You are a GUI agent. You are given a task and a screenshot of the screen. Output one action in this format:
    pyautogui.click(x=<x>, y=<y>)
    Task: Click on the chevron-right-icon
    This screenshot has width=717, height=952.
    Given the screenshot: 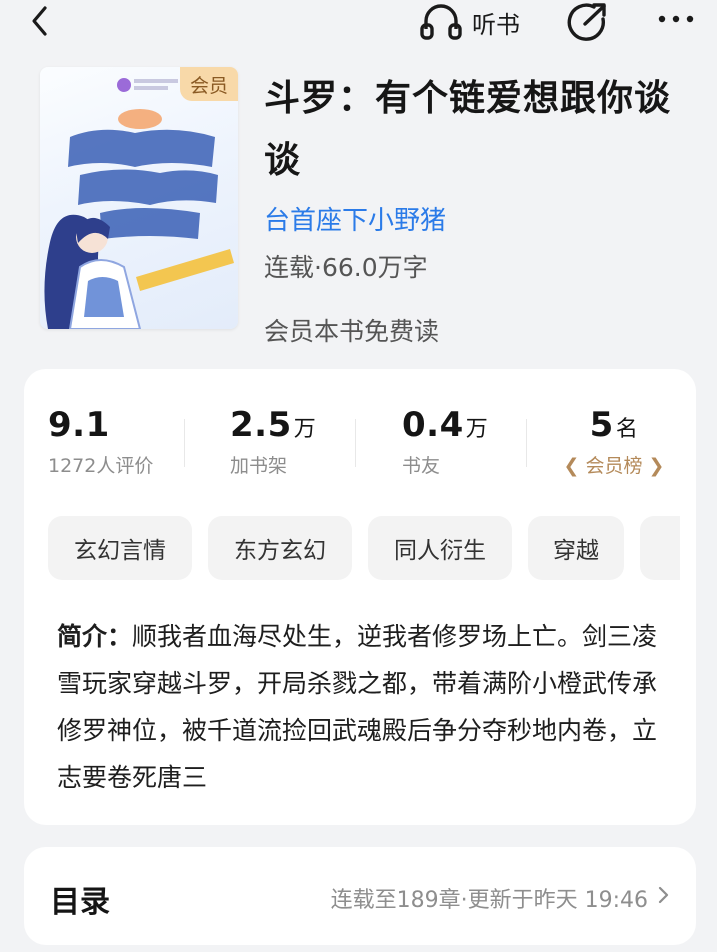 What is the action you would take?
    pyautogui.click(x=663, y=895)
    